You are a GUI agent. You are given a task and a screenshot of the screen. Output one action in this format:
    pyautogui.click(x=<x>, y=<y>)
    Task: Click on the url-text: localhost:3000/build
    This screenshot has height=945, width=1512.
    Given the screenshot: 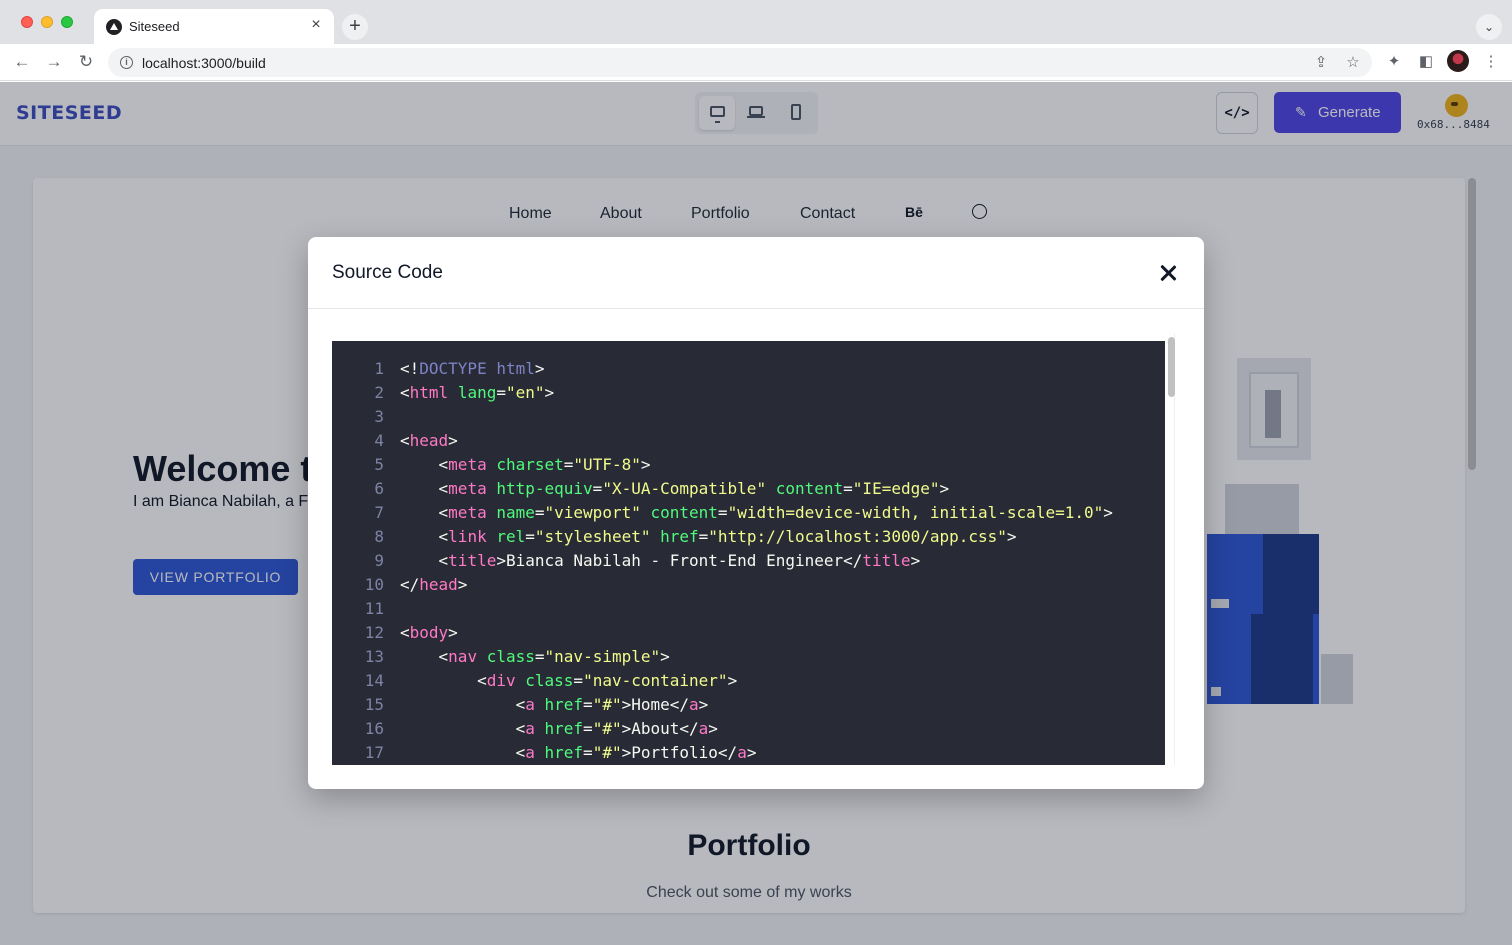 What is the action you would take?
    pyautogui.click(x=204, y=63)
    